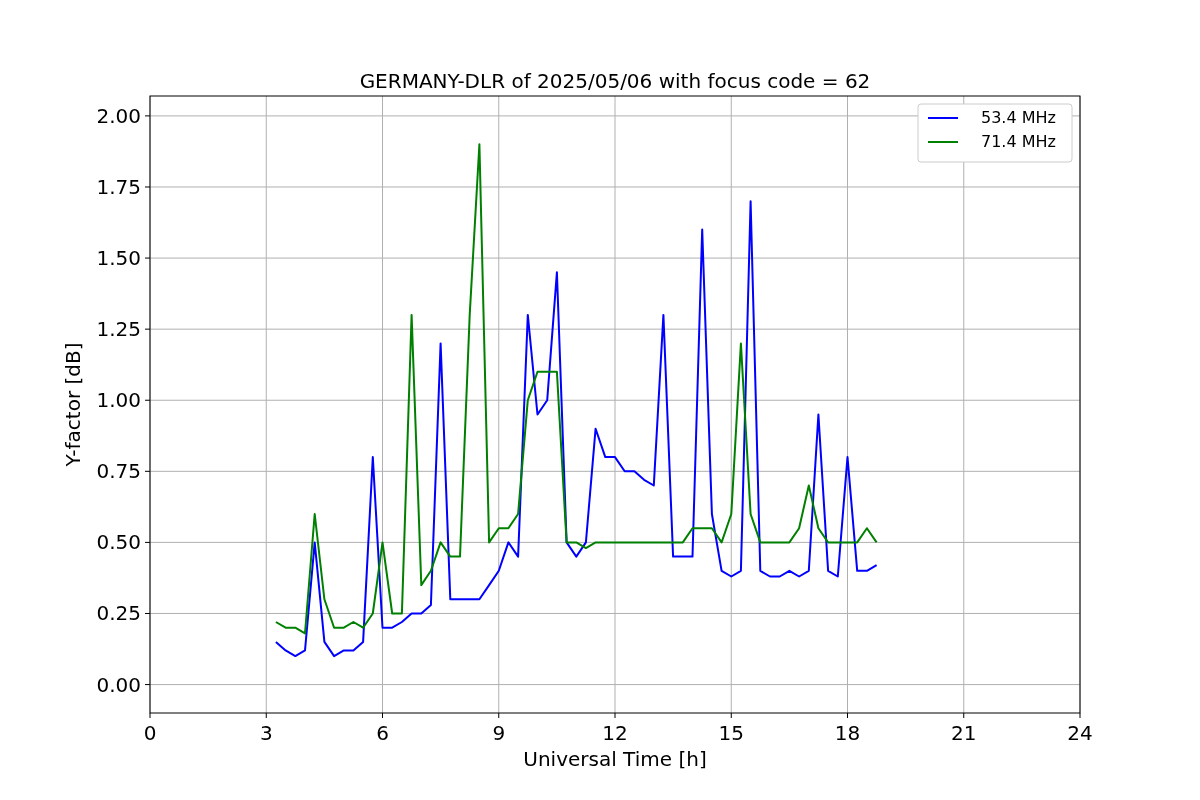  I want to click on y-tick-label: 0.25, so click(118, 613).